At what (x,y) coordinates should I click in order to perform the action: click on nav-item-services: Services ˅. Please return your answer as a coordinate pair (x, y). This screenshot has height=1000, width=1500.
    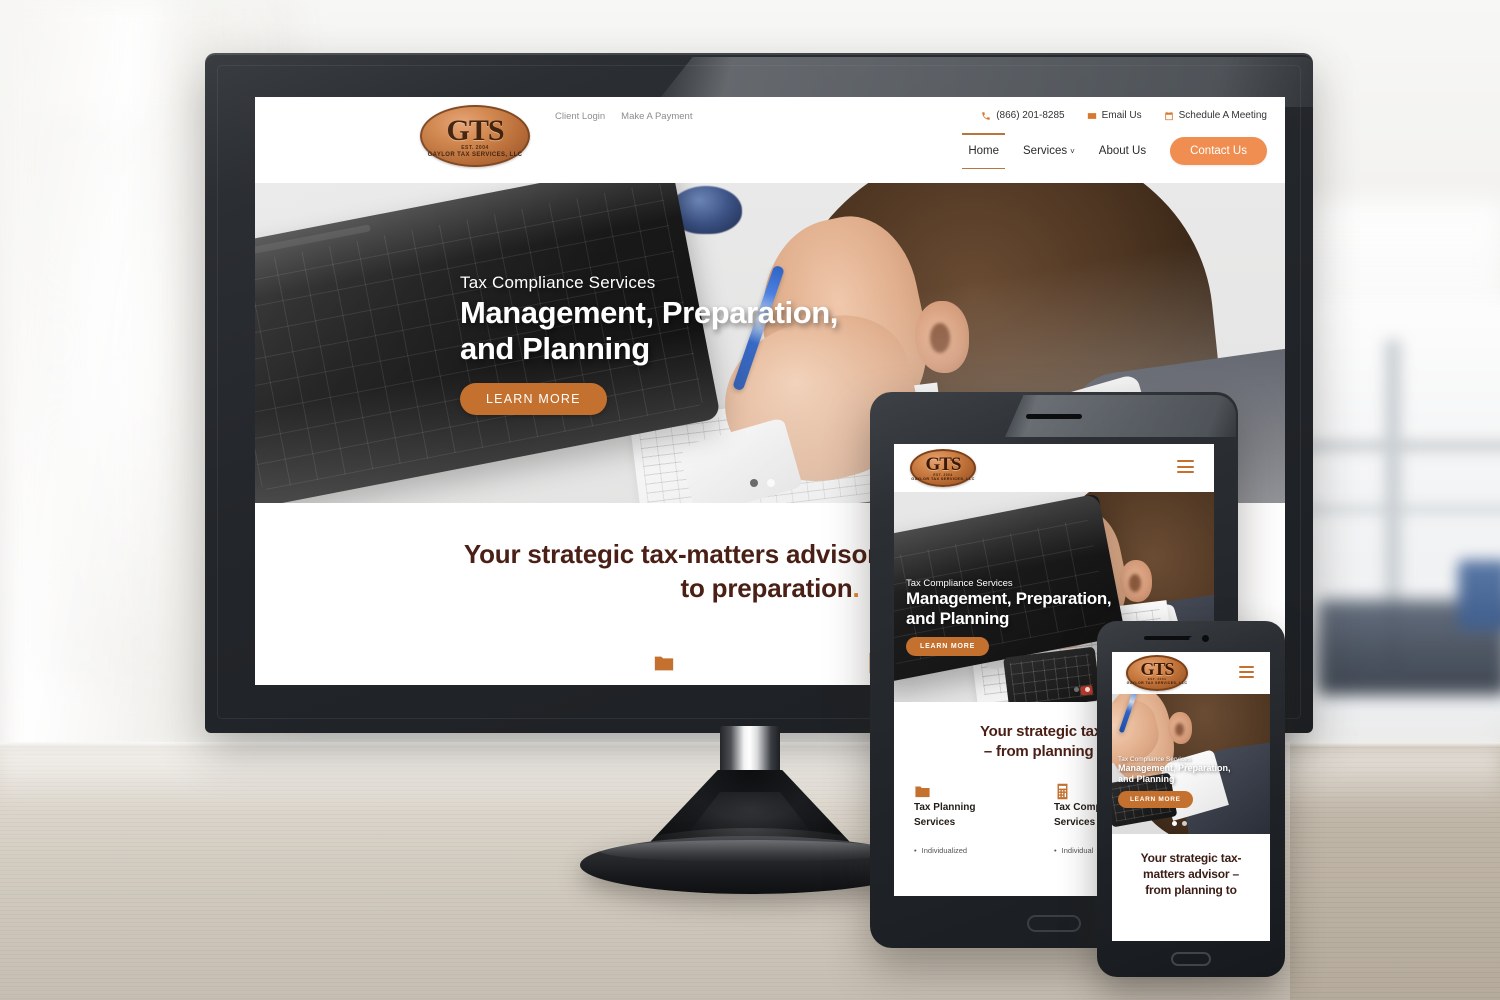
    Looking at the image, I should click on (1049, 151).